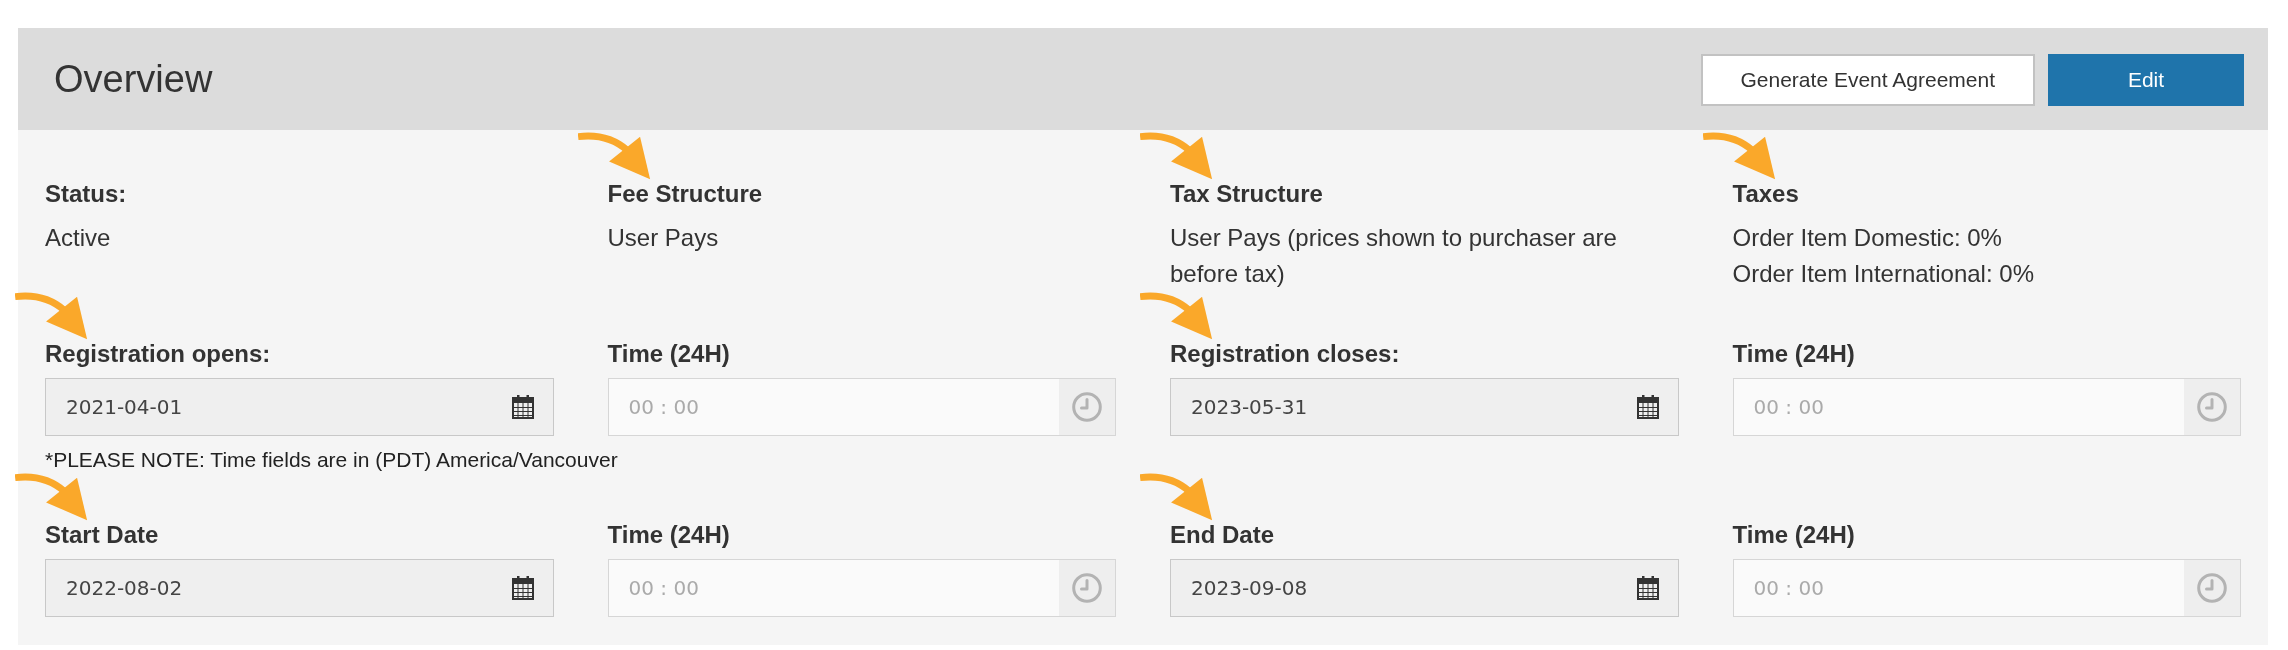 Image resolution: width=2288 pixels, height=650 pixels. Describe the element at coordinates (133, 79) in the screenshot. I see `panel-title: Overview` at that location.